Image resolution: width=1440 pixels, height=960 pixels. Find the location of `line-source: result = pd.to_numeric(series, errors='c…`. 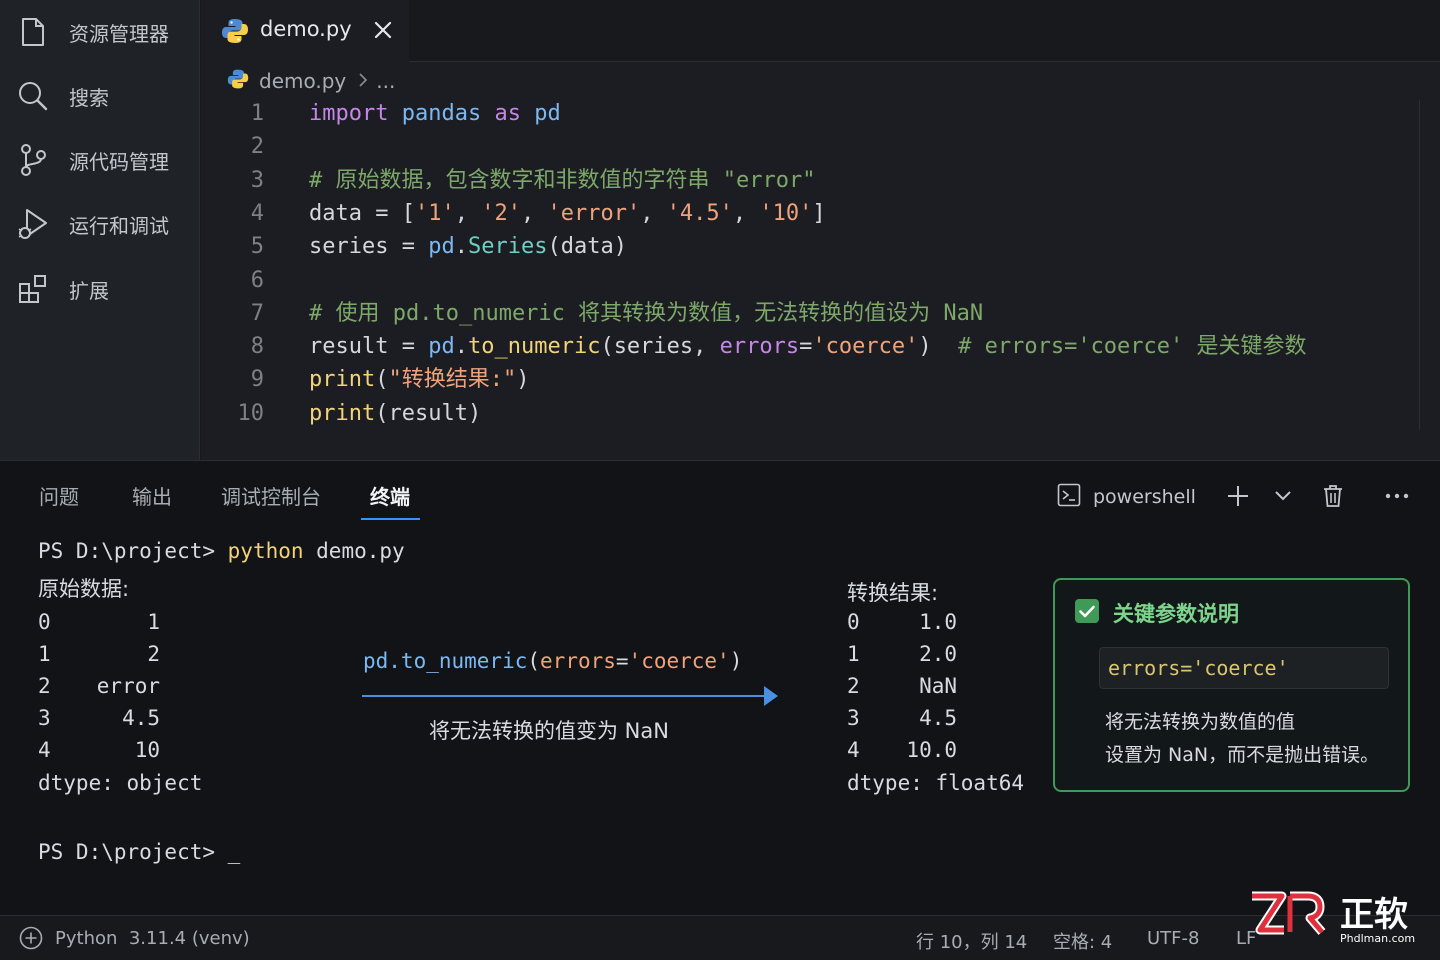

line-source: result = pd.to_numeric(series, errors='c… is located at coordinates (808, 347).